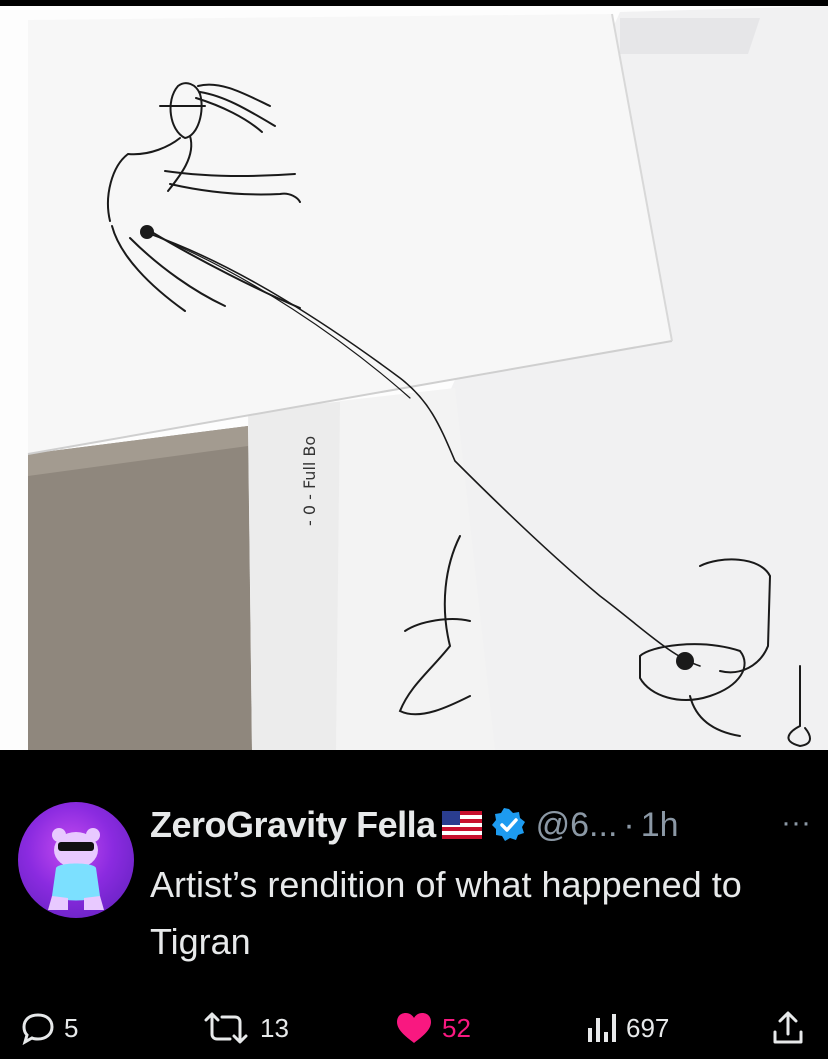 This screenshot has width=828, height=1059. Describe the element at coordinates (71, 1027) in the screenshot. I see `reply-count: 5` at that location.